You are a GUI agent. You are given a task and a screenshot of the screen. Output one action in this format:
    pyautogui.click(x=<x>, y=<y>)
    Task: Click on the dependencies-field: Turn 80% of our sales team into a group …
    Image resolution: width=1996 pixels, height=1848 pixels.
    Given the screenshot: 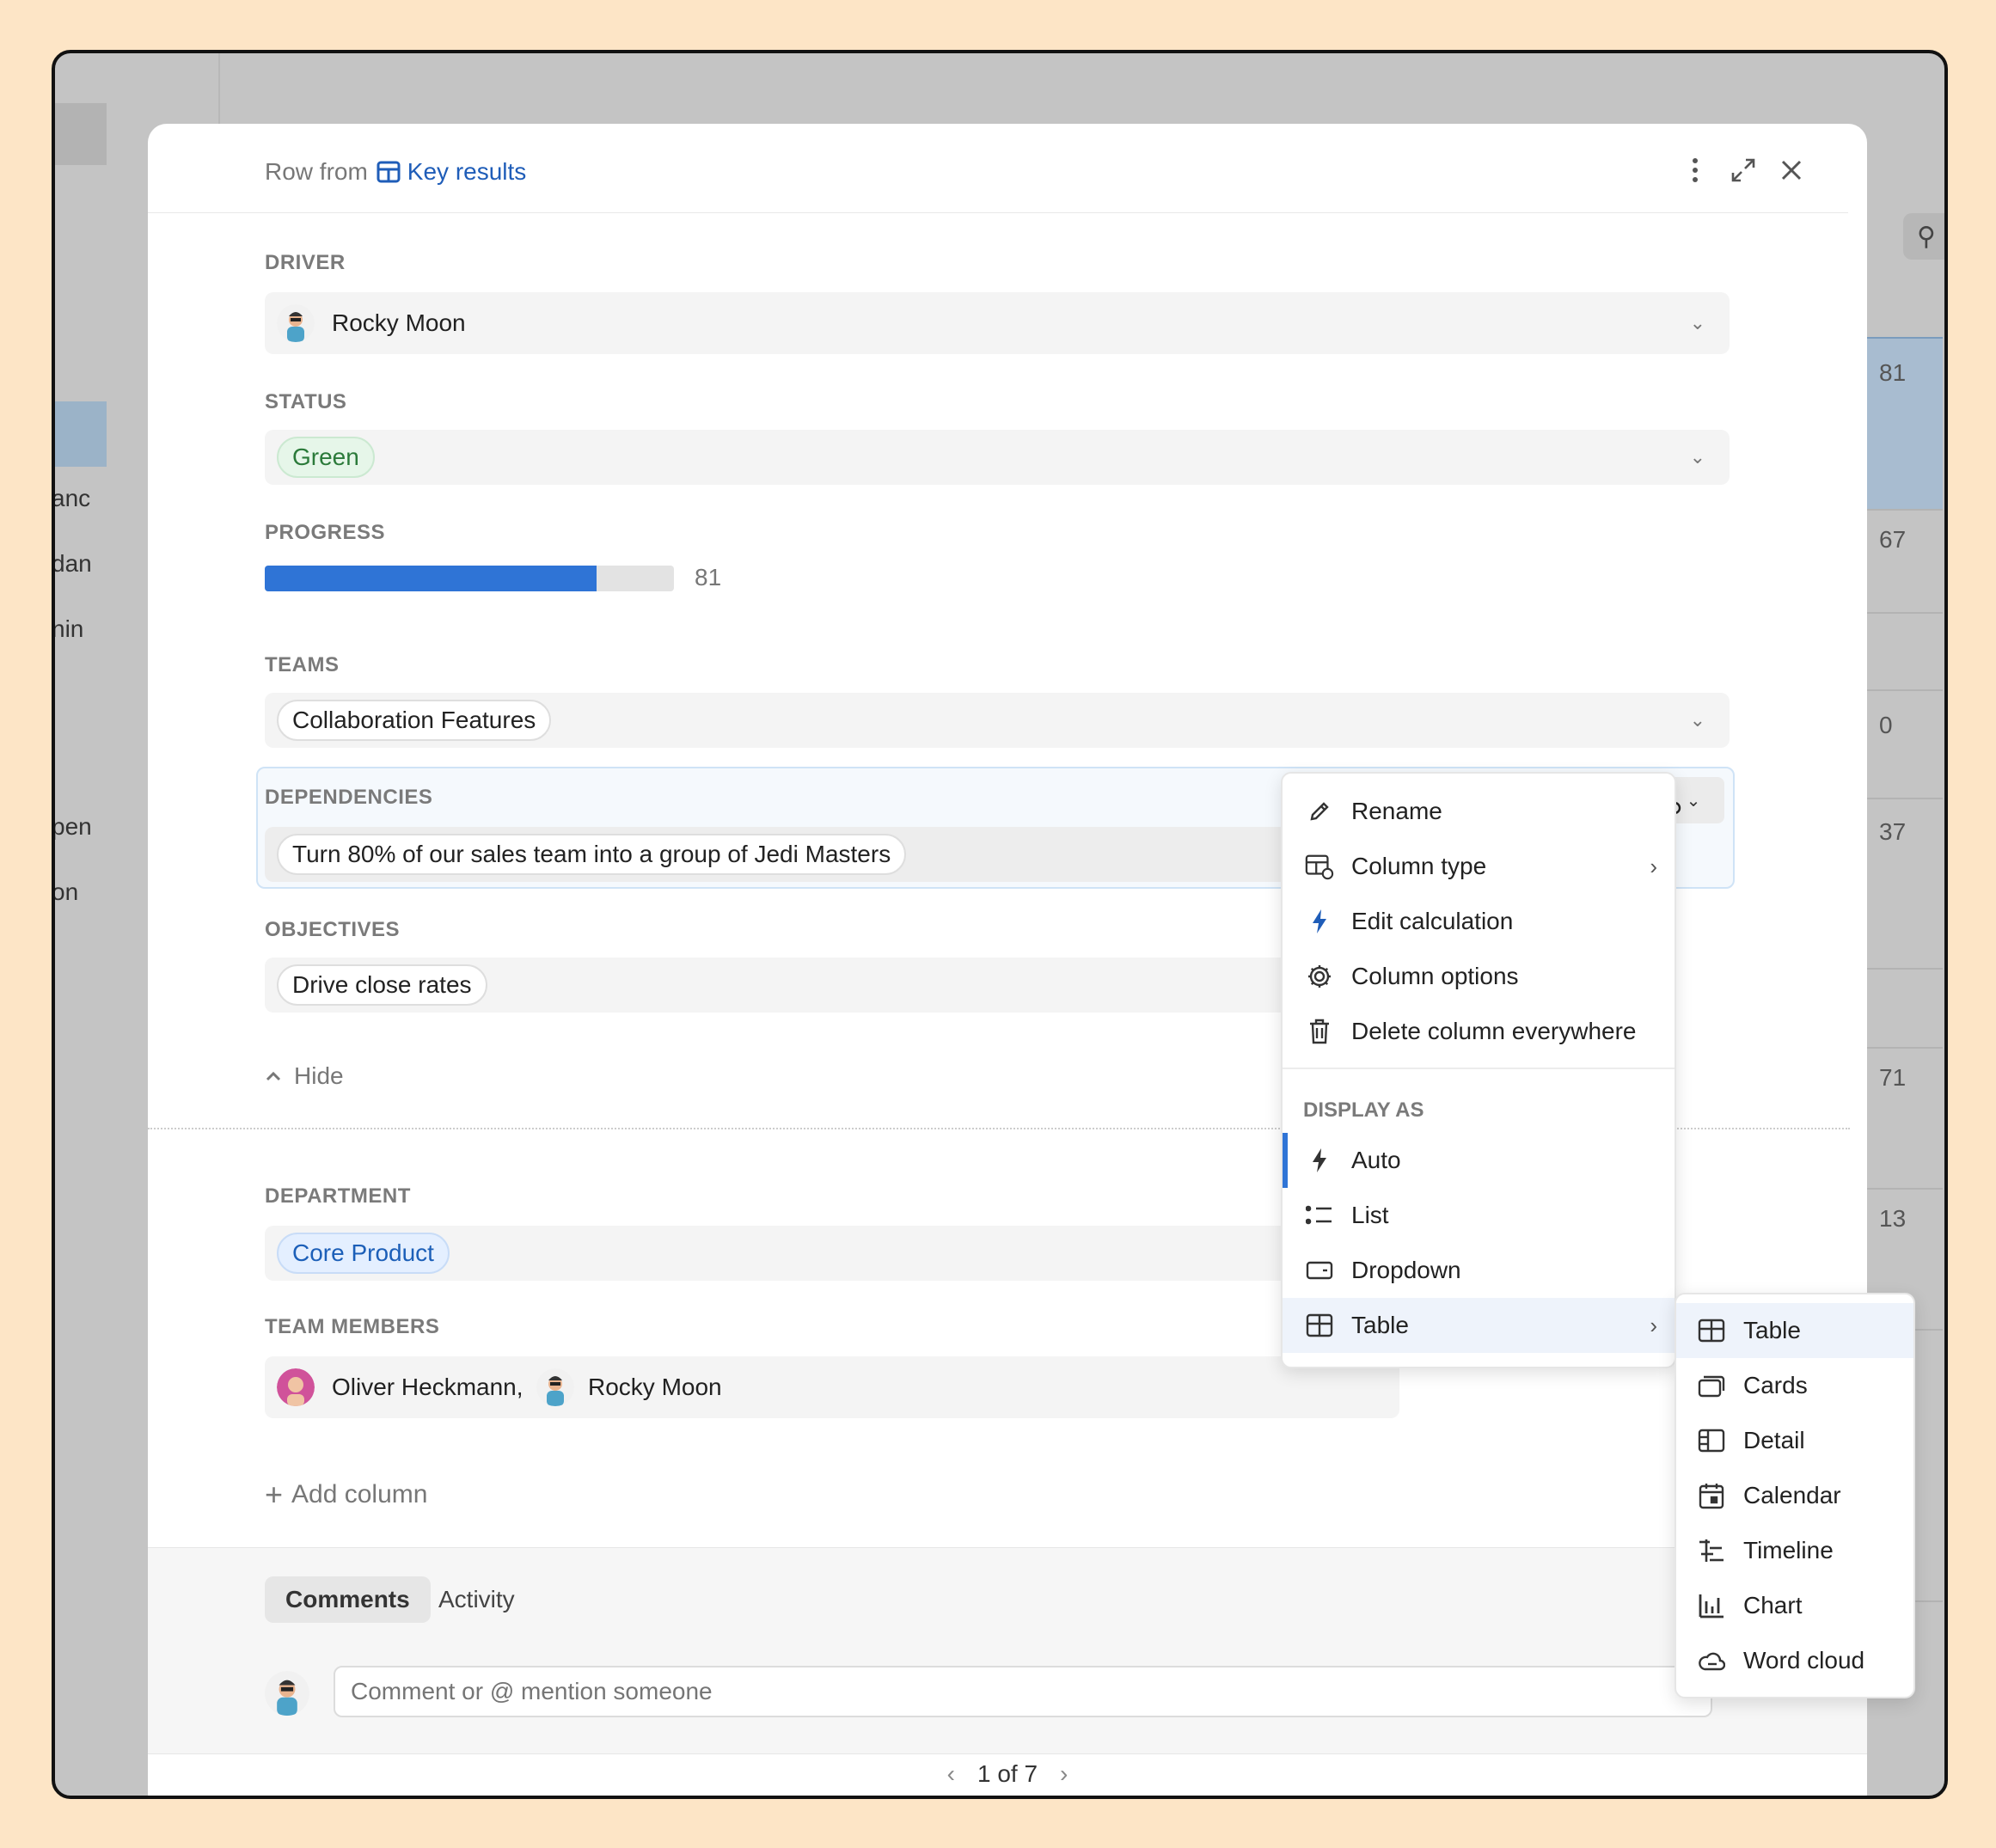 What is the action you would take?
    pyautogui.click(x=832, y=854)
    